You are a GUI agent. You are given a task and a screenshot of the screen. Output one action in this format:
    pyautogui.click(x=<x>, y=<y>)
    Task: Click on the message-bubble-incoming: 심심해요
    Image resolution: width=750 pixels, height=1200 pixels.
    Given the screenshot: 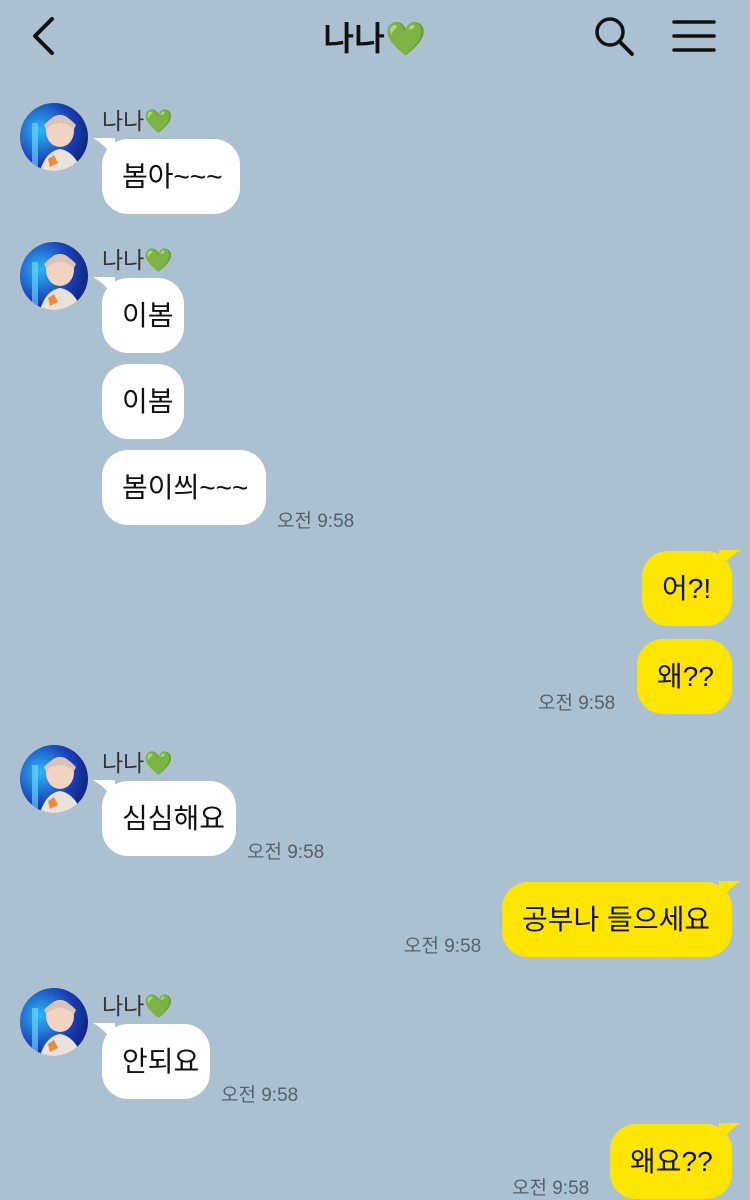 What is the action you would take?
    pyautogui.click(x=164, y=818)
    